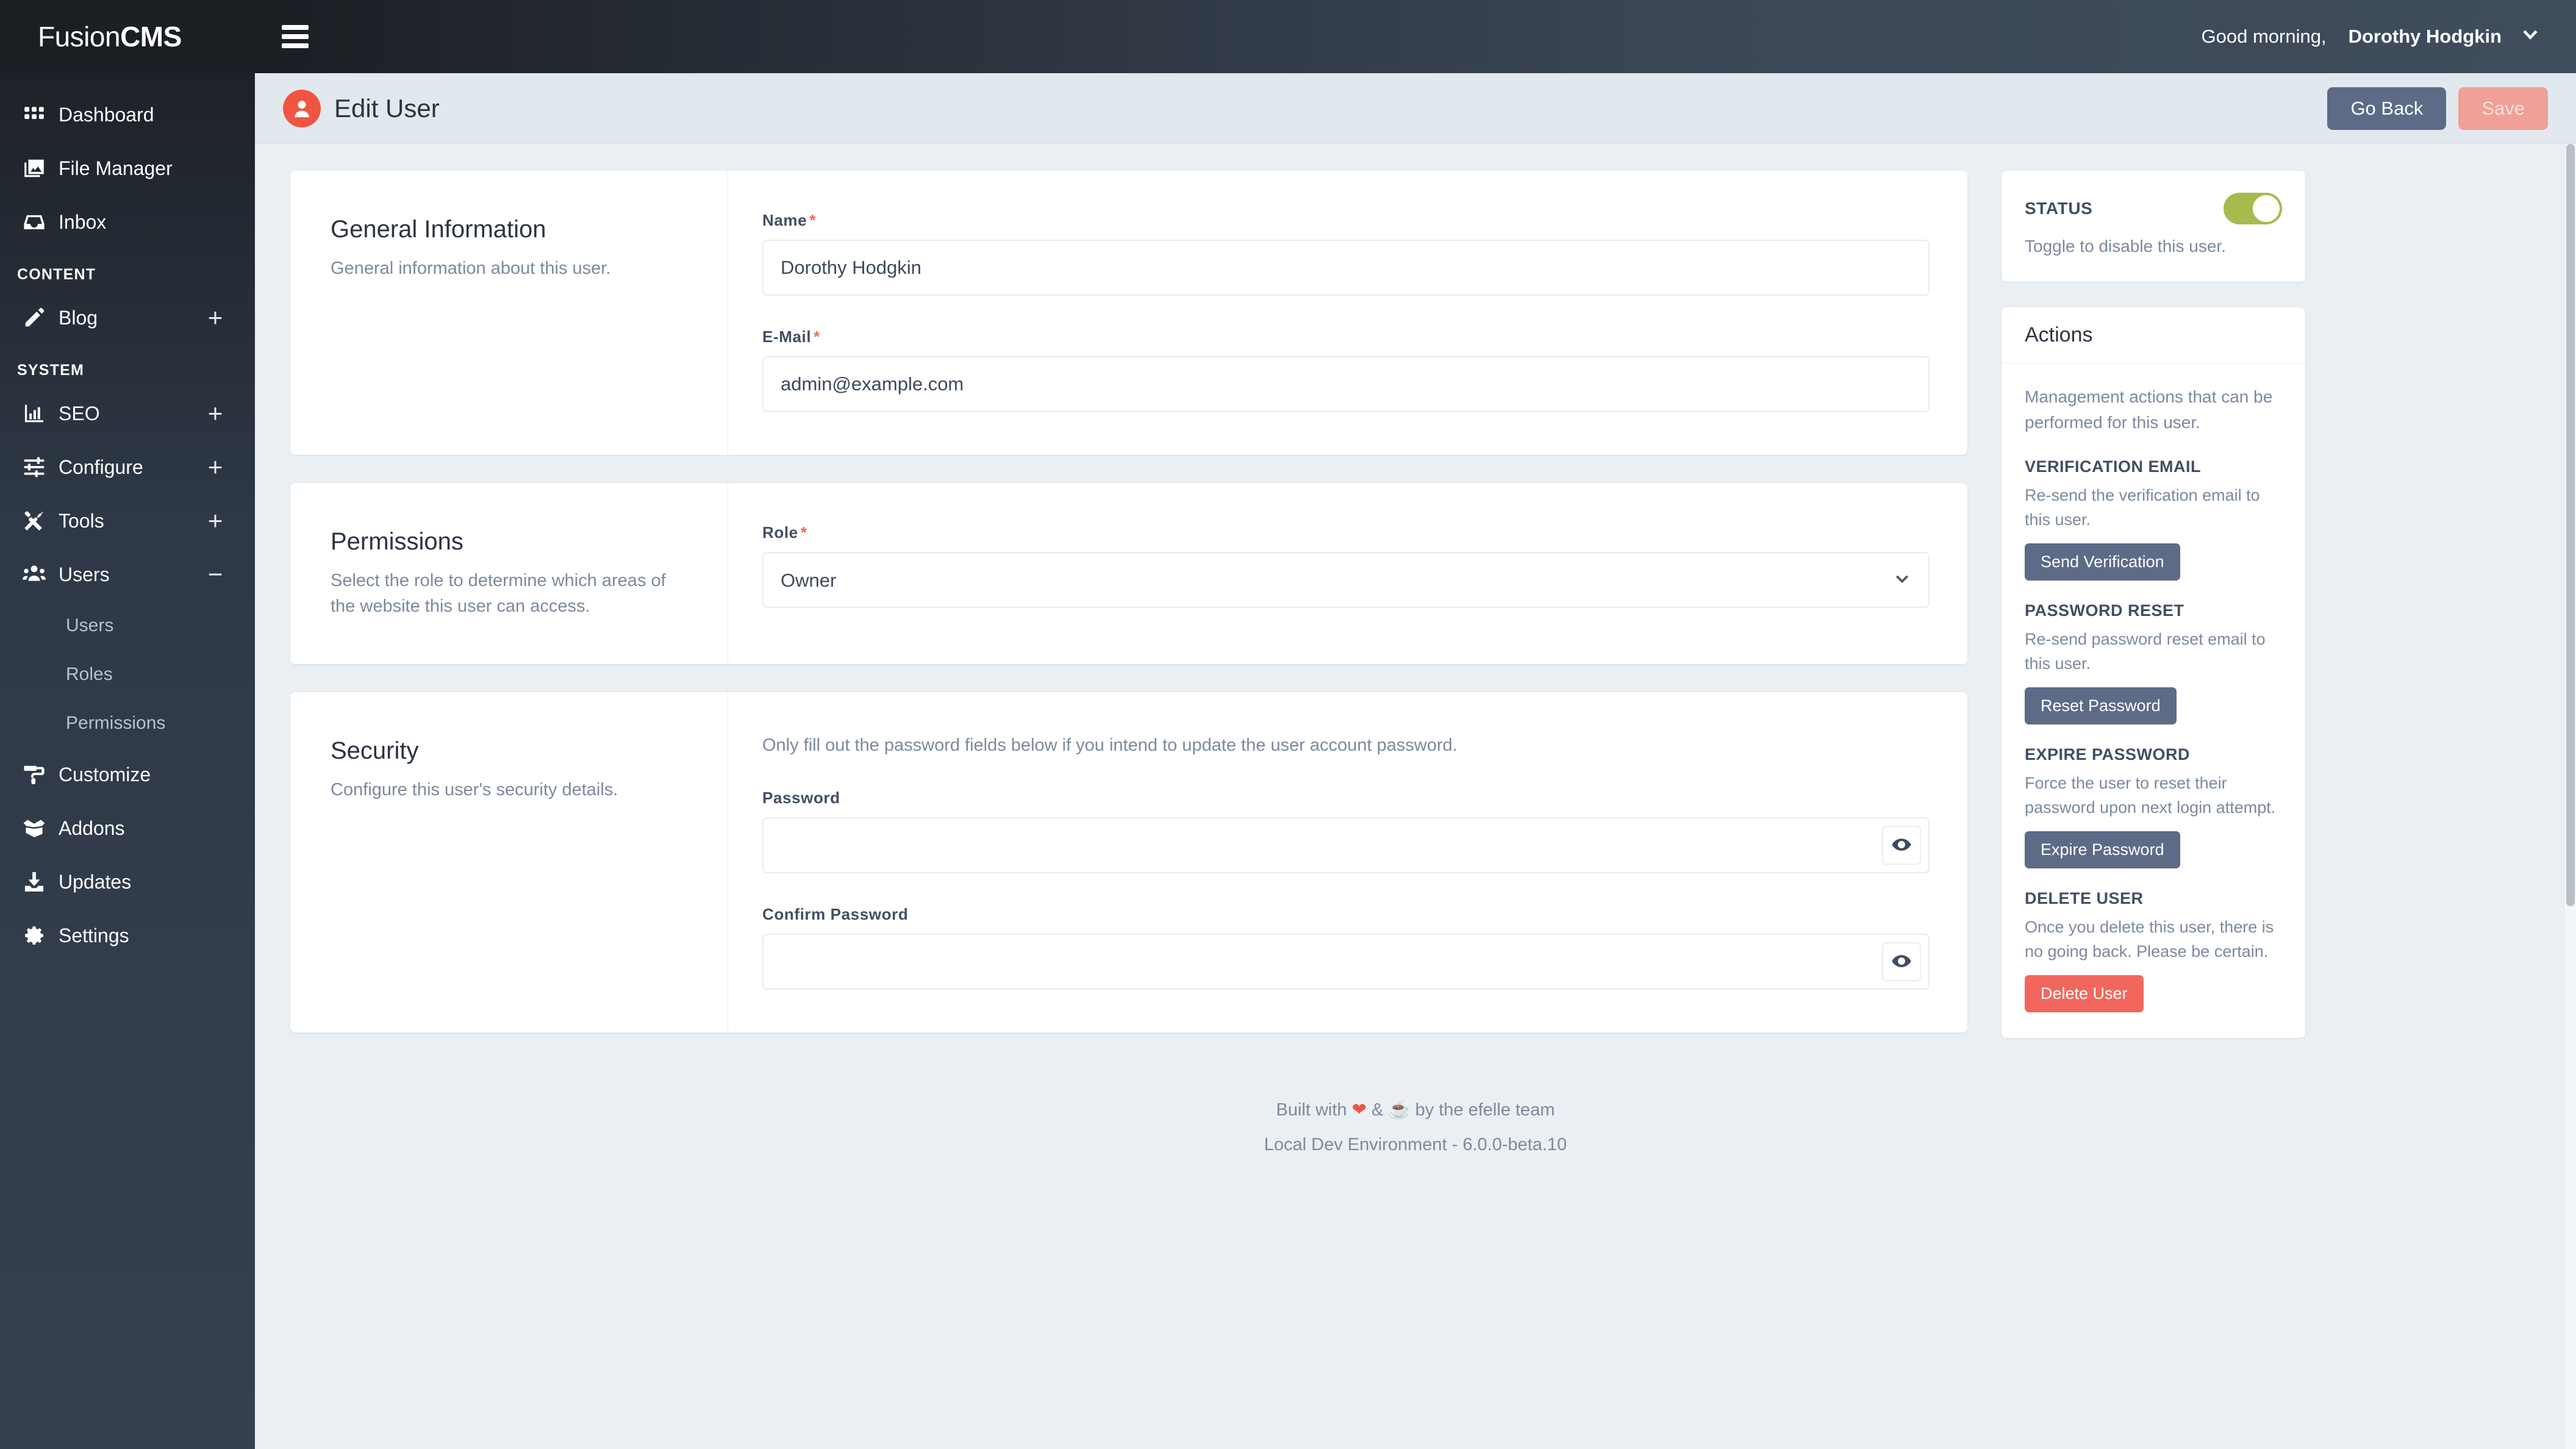 Image resolution: width=2576 pixels, height=1449 pixels. I want to click on name-field-group: Name *, so click(1346, 253).